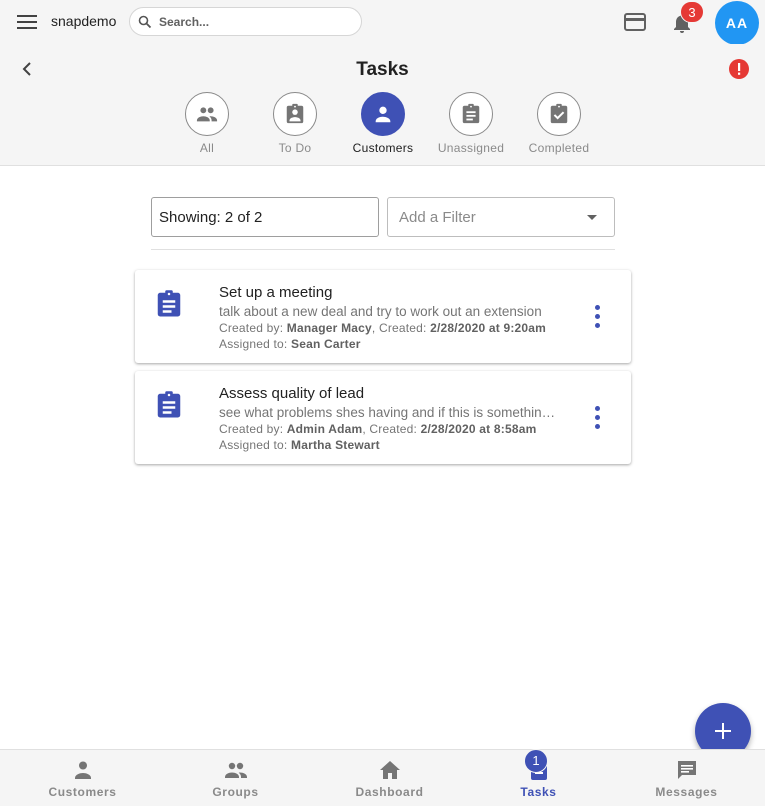 The width and height of the screenshot is (765, 806). I want to click on filter-tab-label: Customers, so click(383, 148).